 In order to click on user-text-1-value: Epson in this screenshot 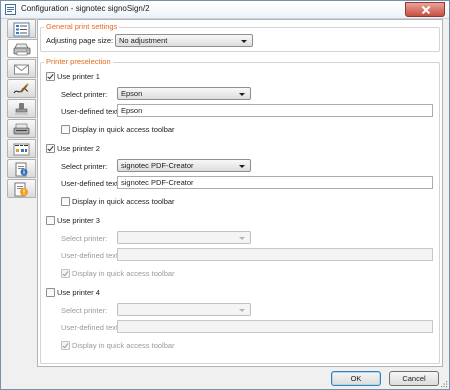, I will do `click(132, 110)`.